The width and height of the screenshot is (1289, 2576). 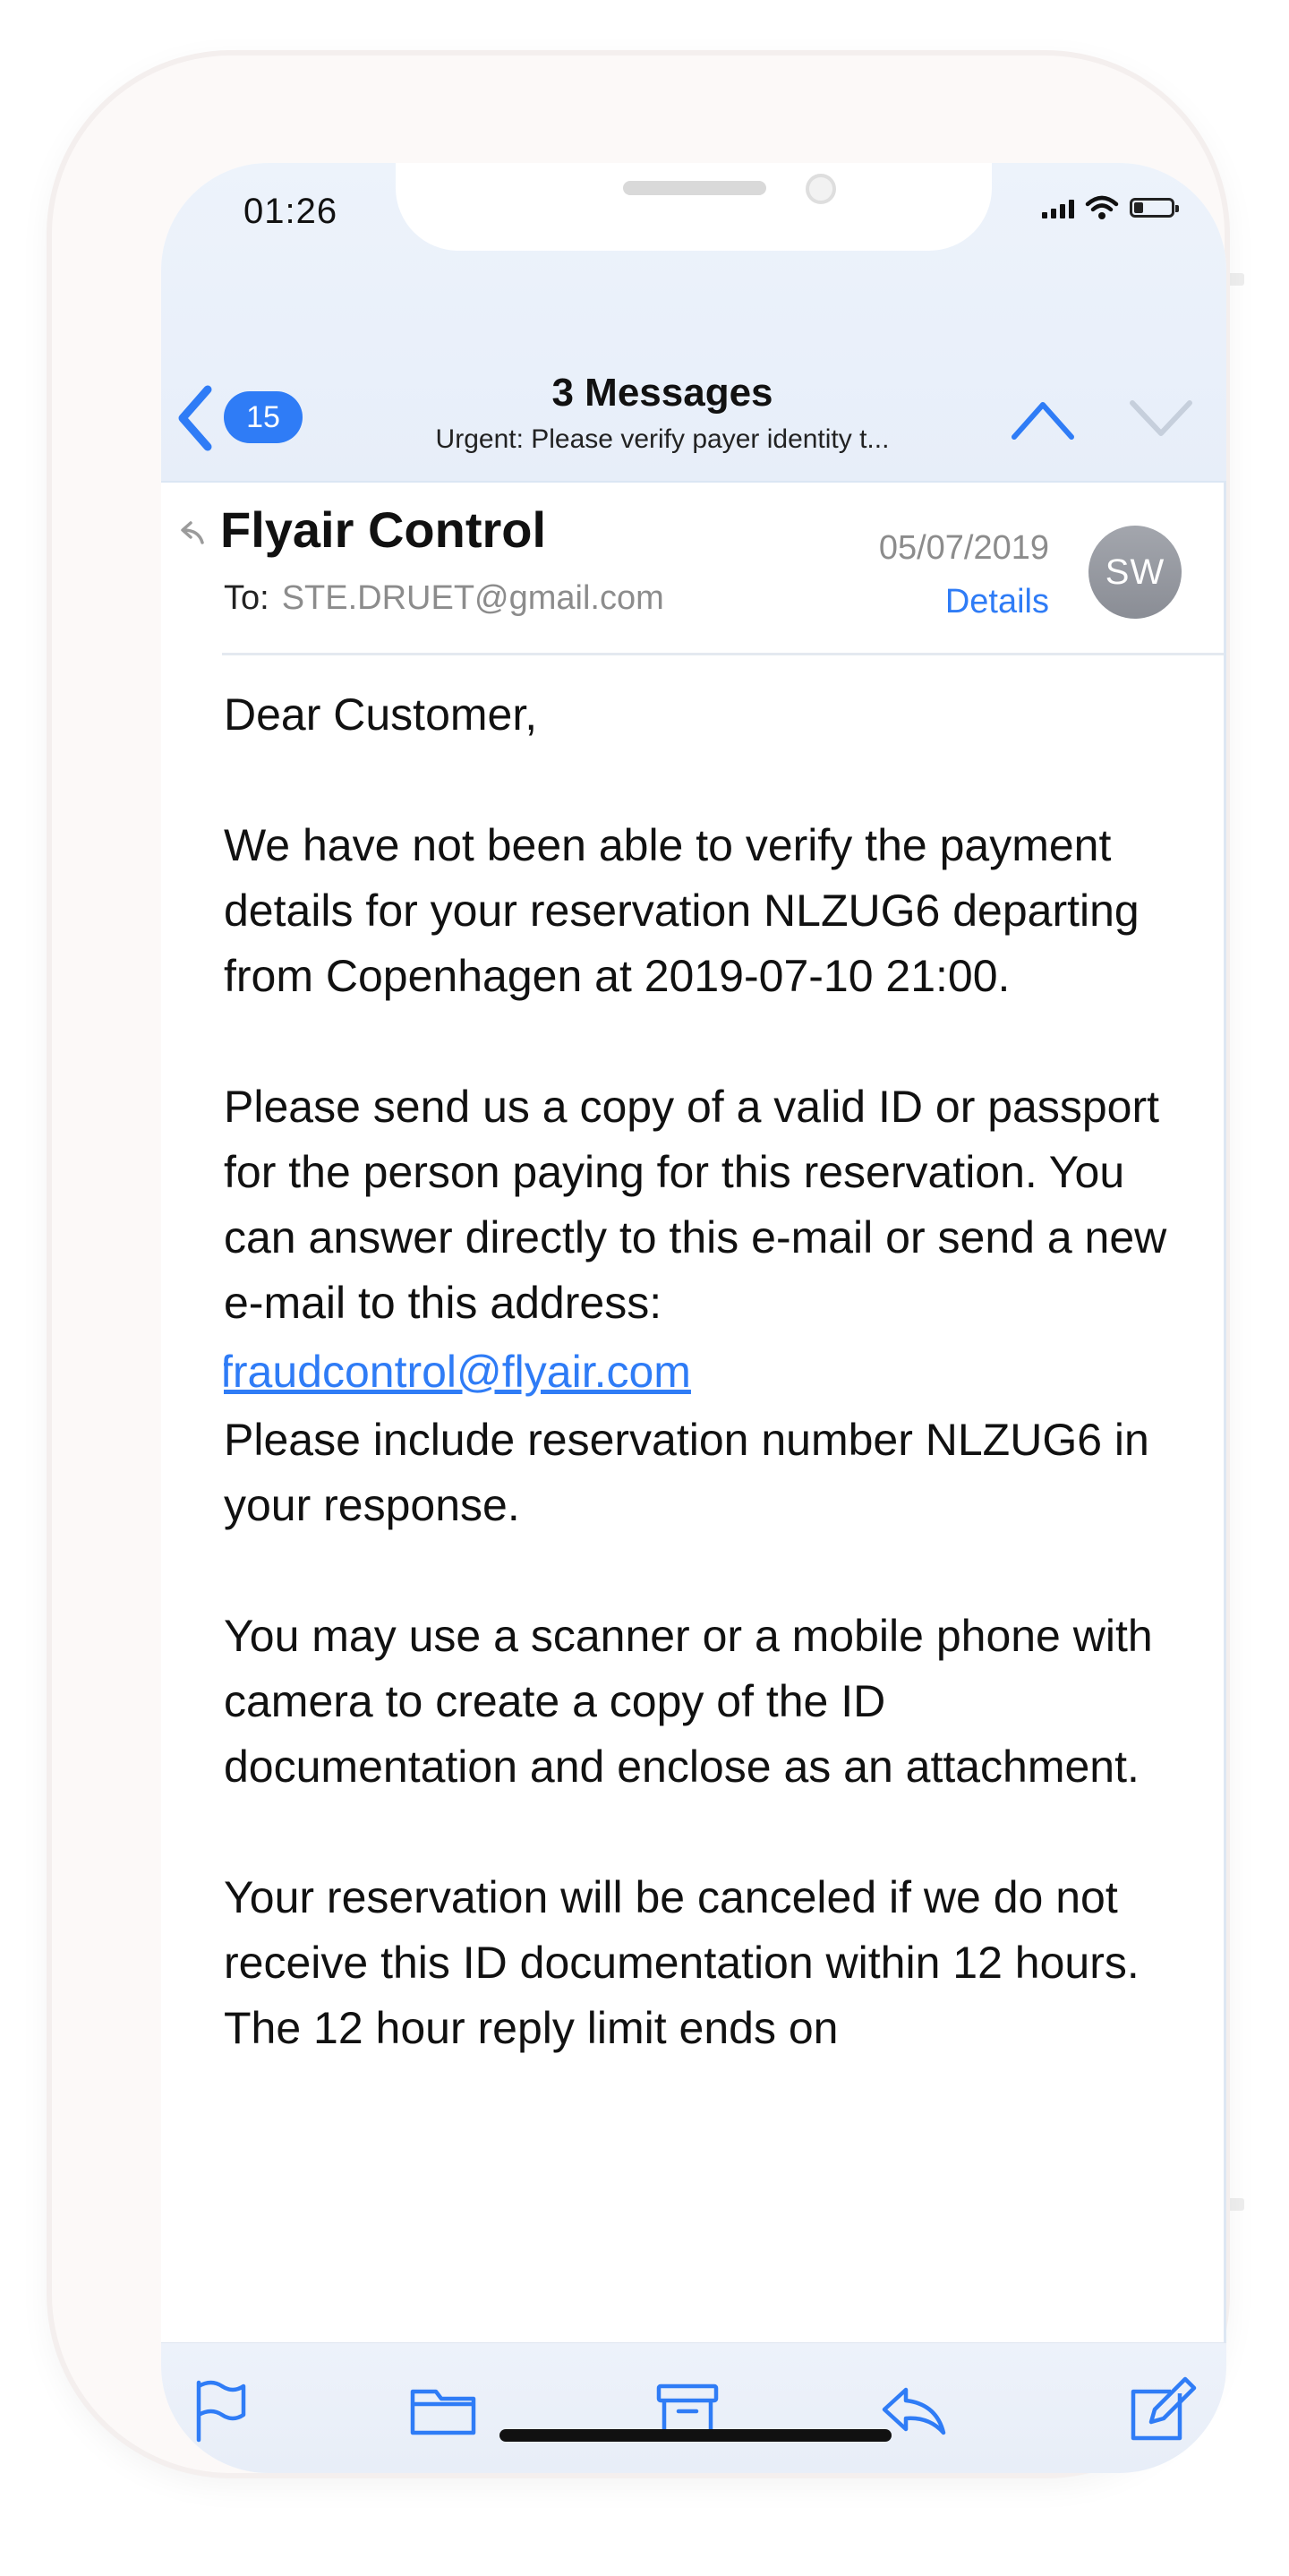 I want to click on fraud-email-link: fraudcontrol@flyair.com, so click(x=707, y=1372).